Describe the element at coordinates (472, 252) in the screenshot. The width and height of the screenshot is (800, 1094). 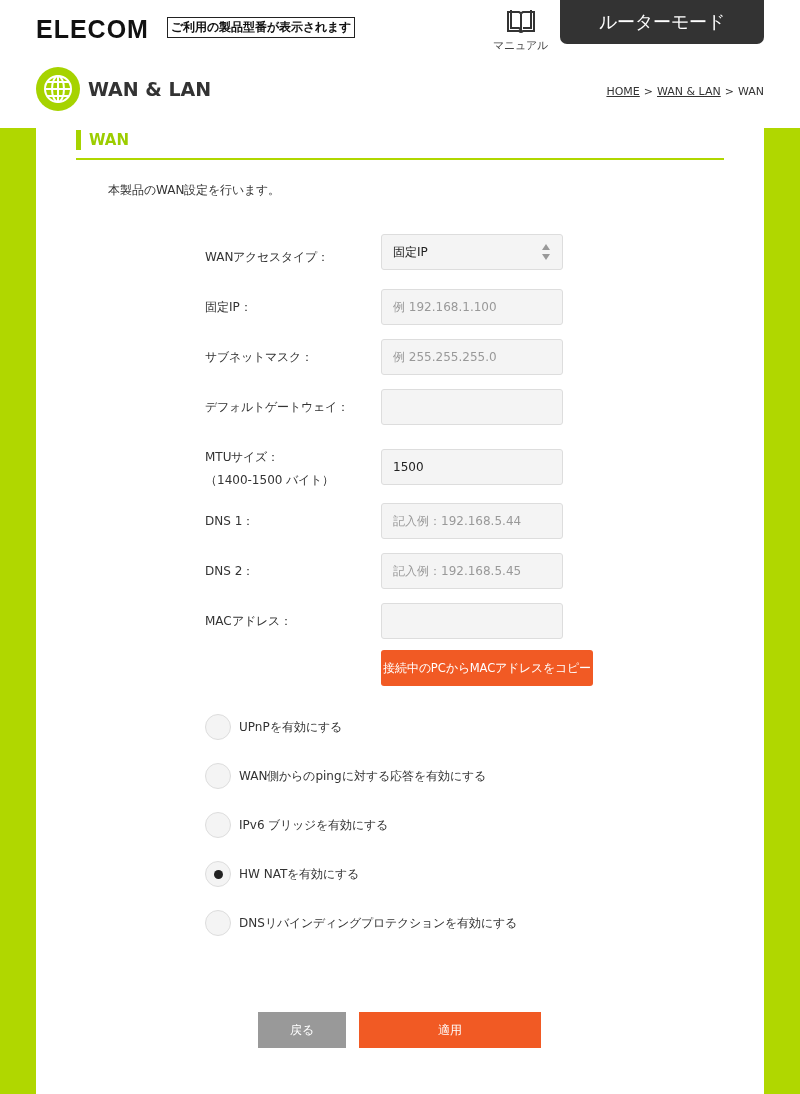
I see `dropdown: 固定IP` at that location.